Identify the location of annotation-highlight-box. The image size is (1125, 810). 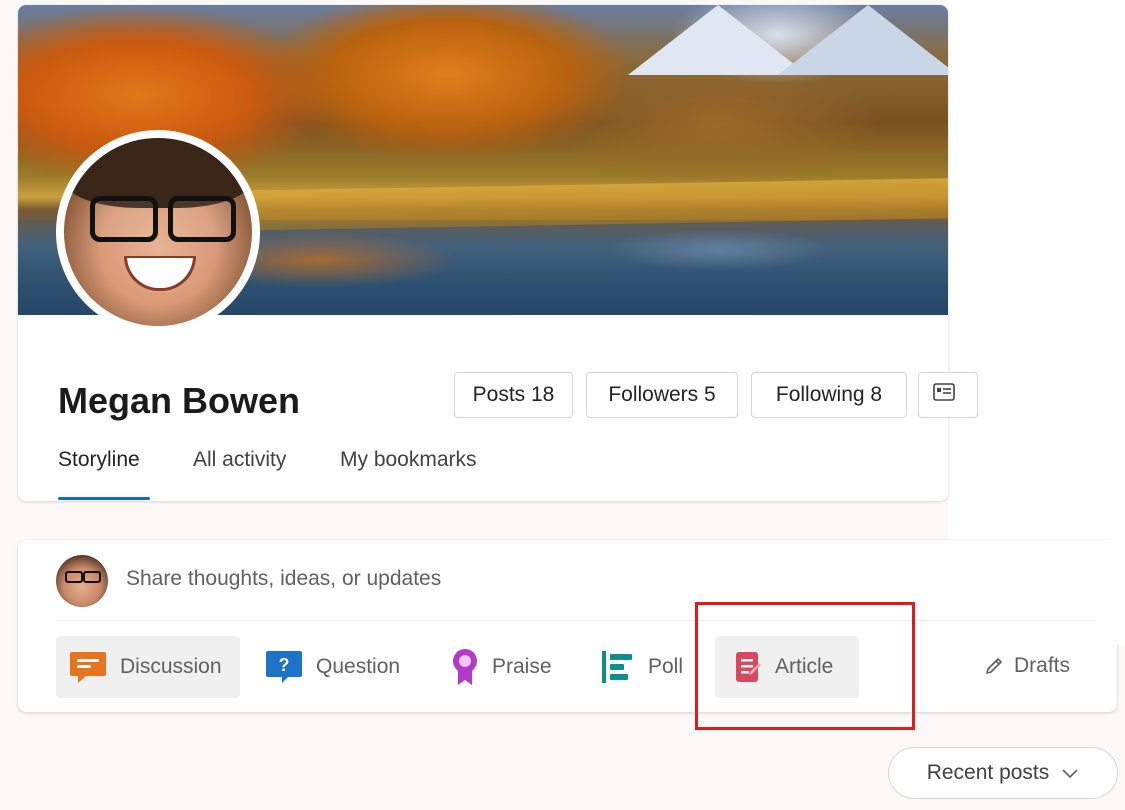
(805, 666).